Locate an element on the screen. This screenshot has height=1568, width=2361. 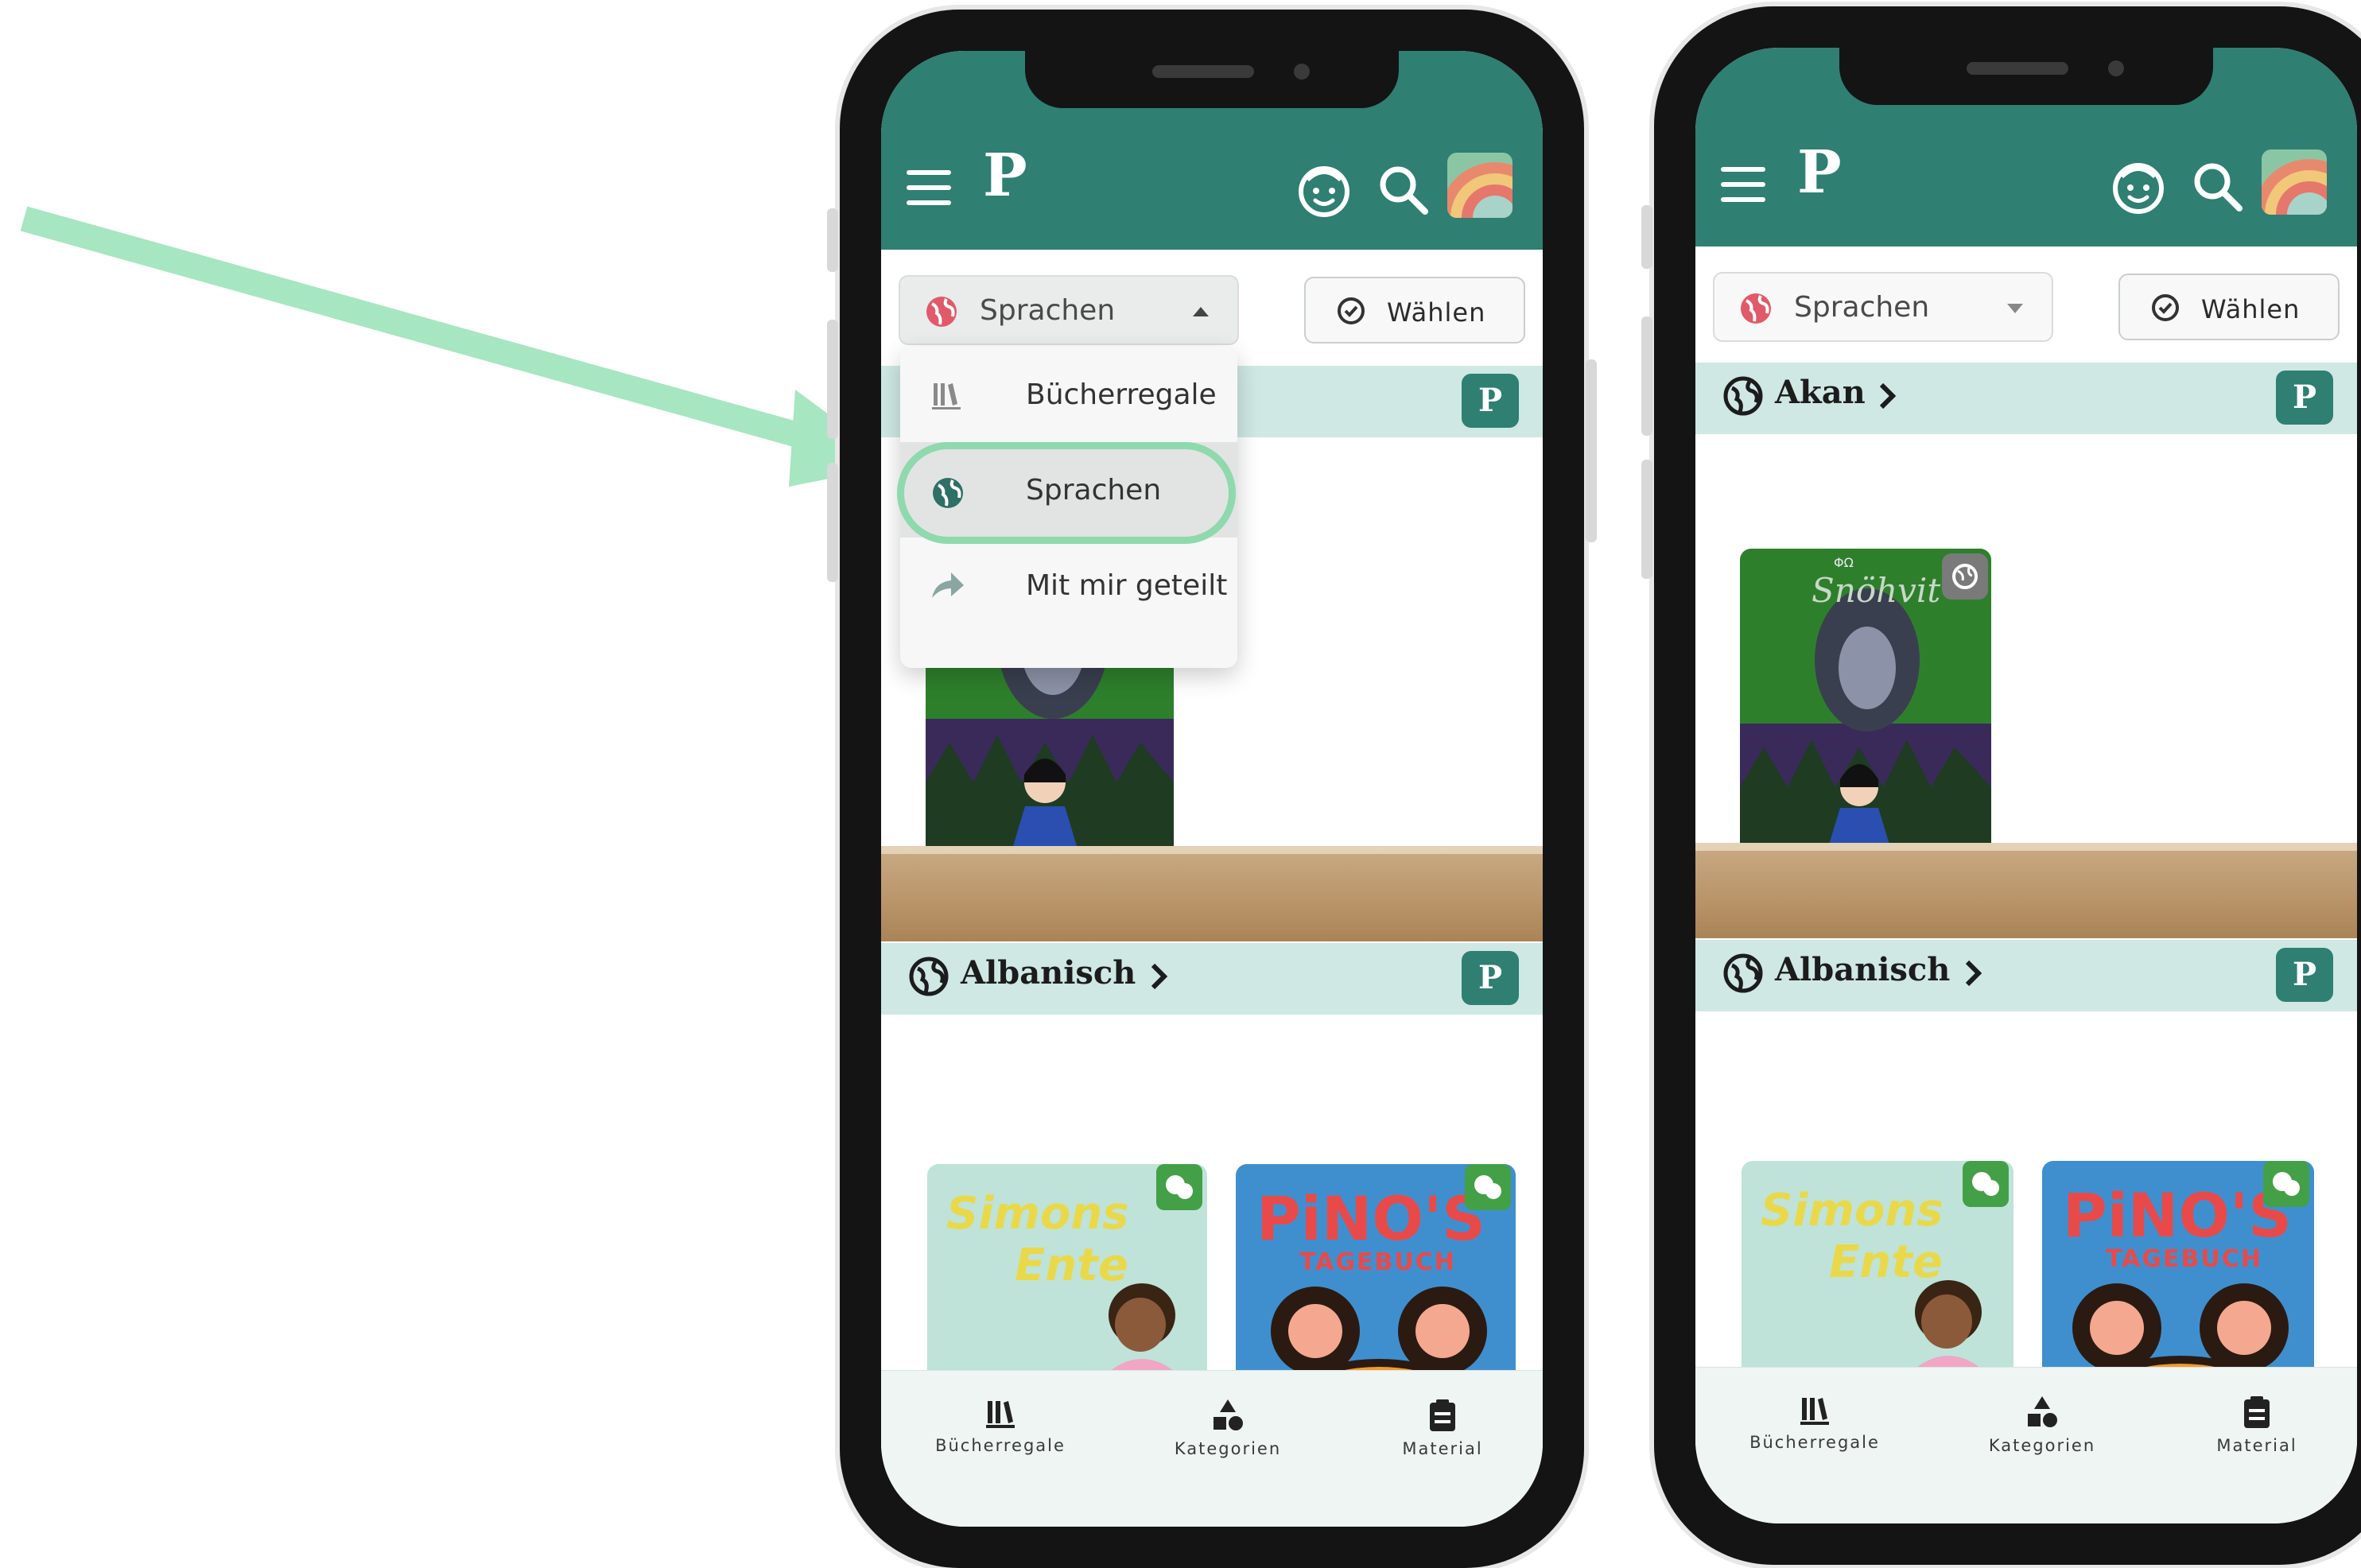
annotation-highlight is located at coordinates (1067, 493).